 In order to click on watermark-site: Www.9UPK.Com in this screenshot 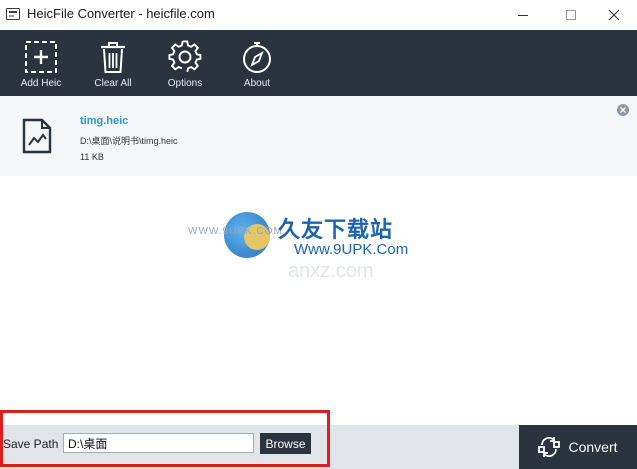, I will do `click(351, 249)`.